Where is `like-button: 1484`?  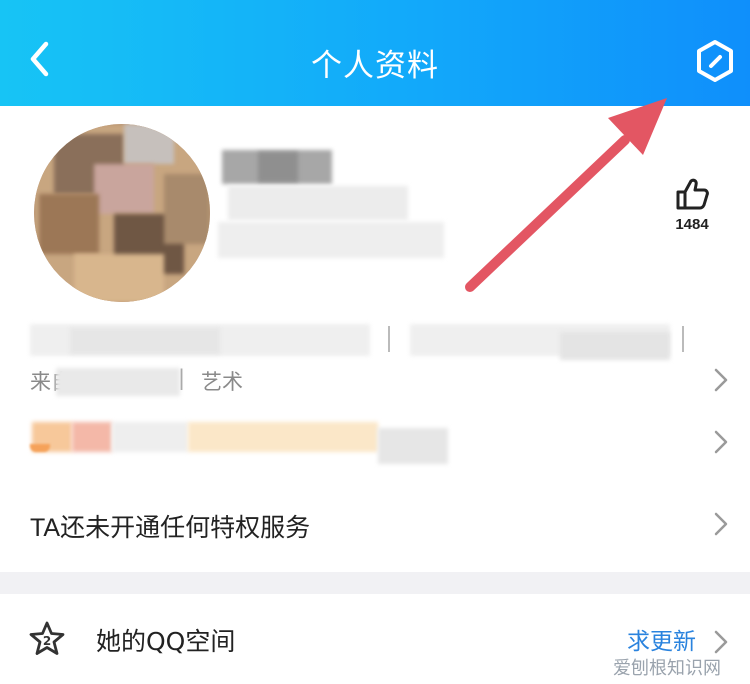
like-button: 1484 is located at coordinates (692, 205).